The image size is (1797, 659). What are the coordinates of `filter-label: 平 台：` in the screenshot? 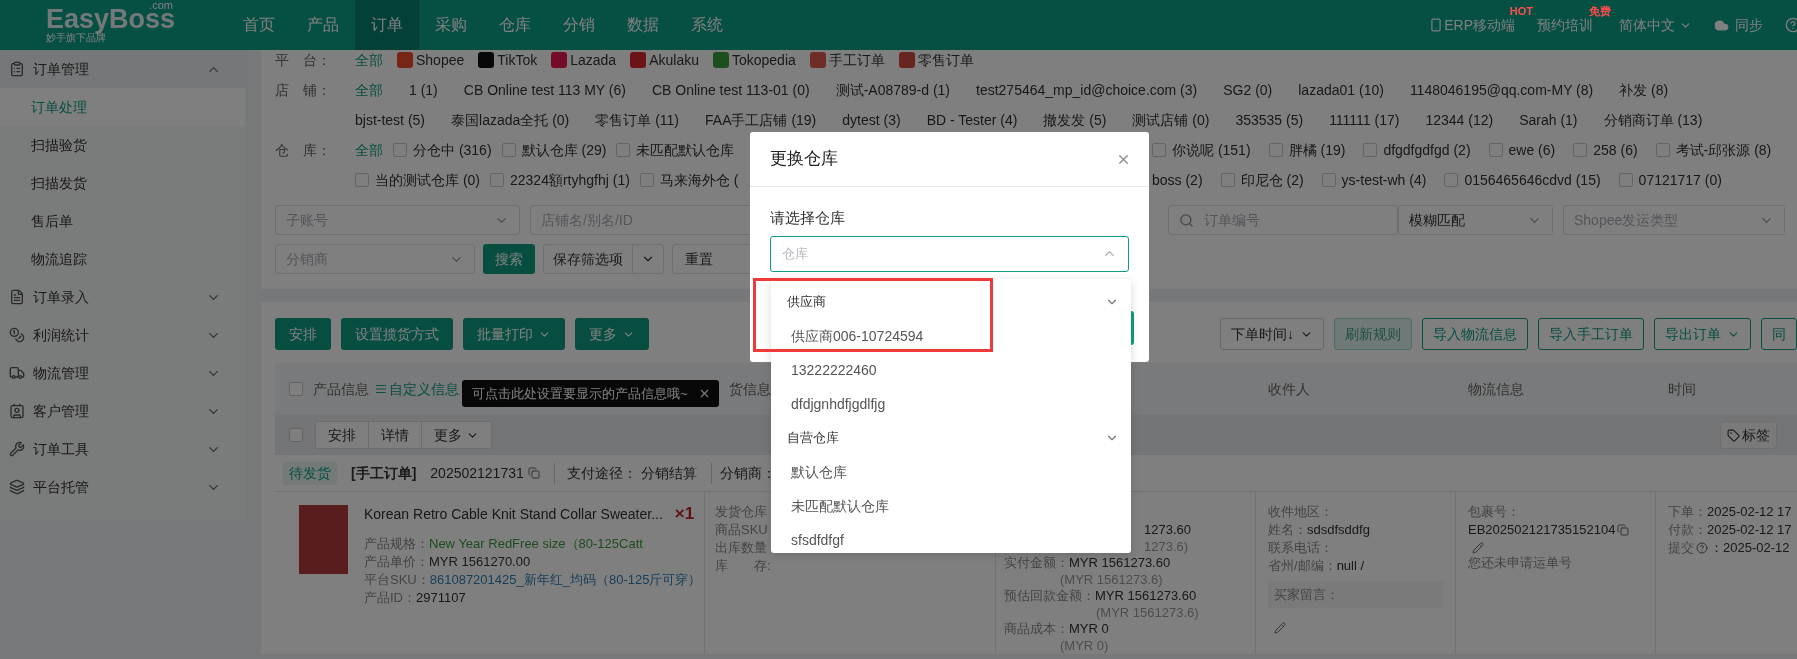 It's located at (303, 60).